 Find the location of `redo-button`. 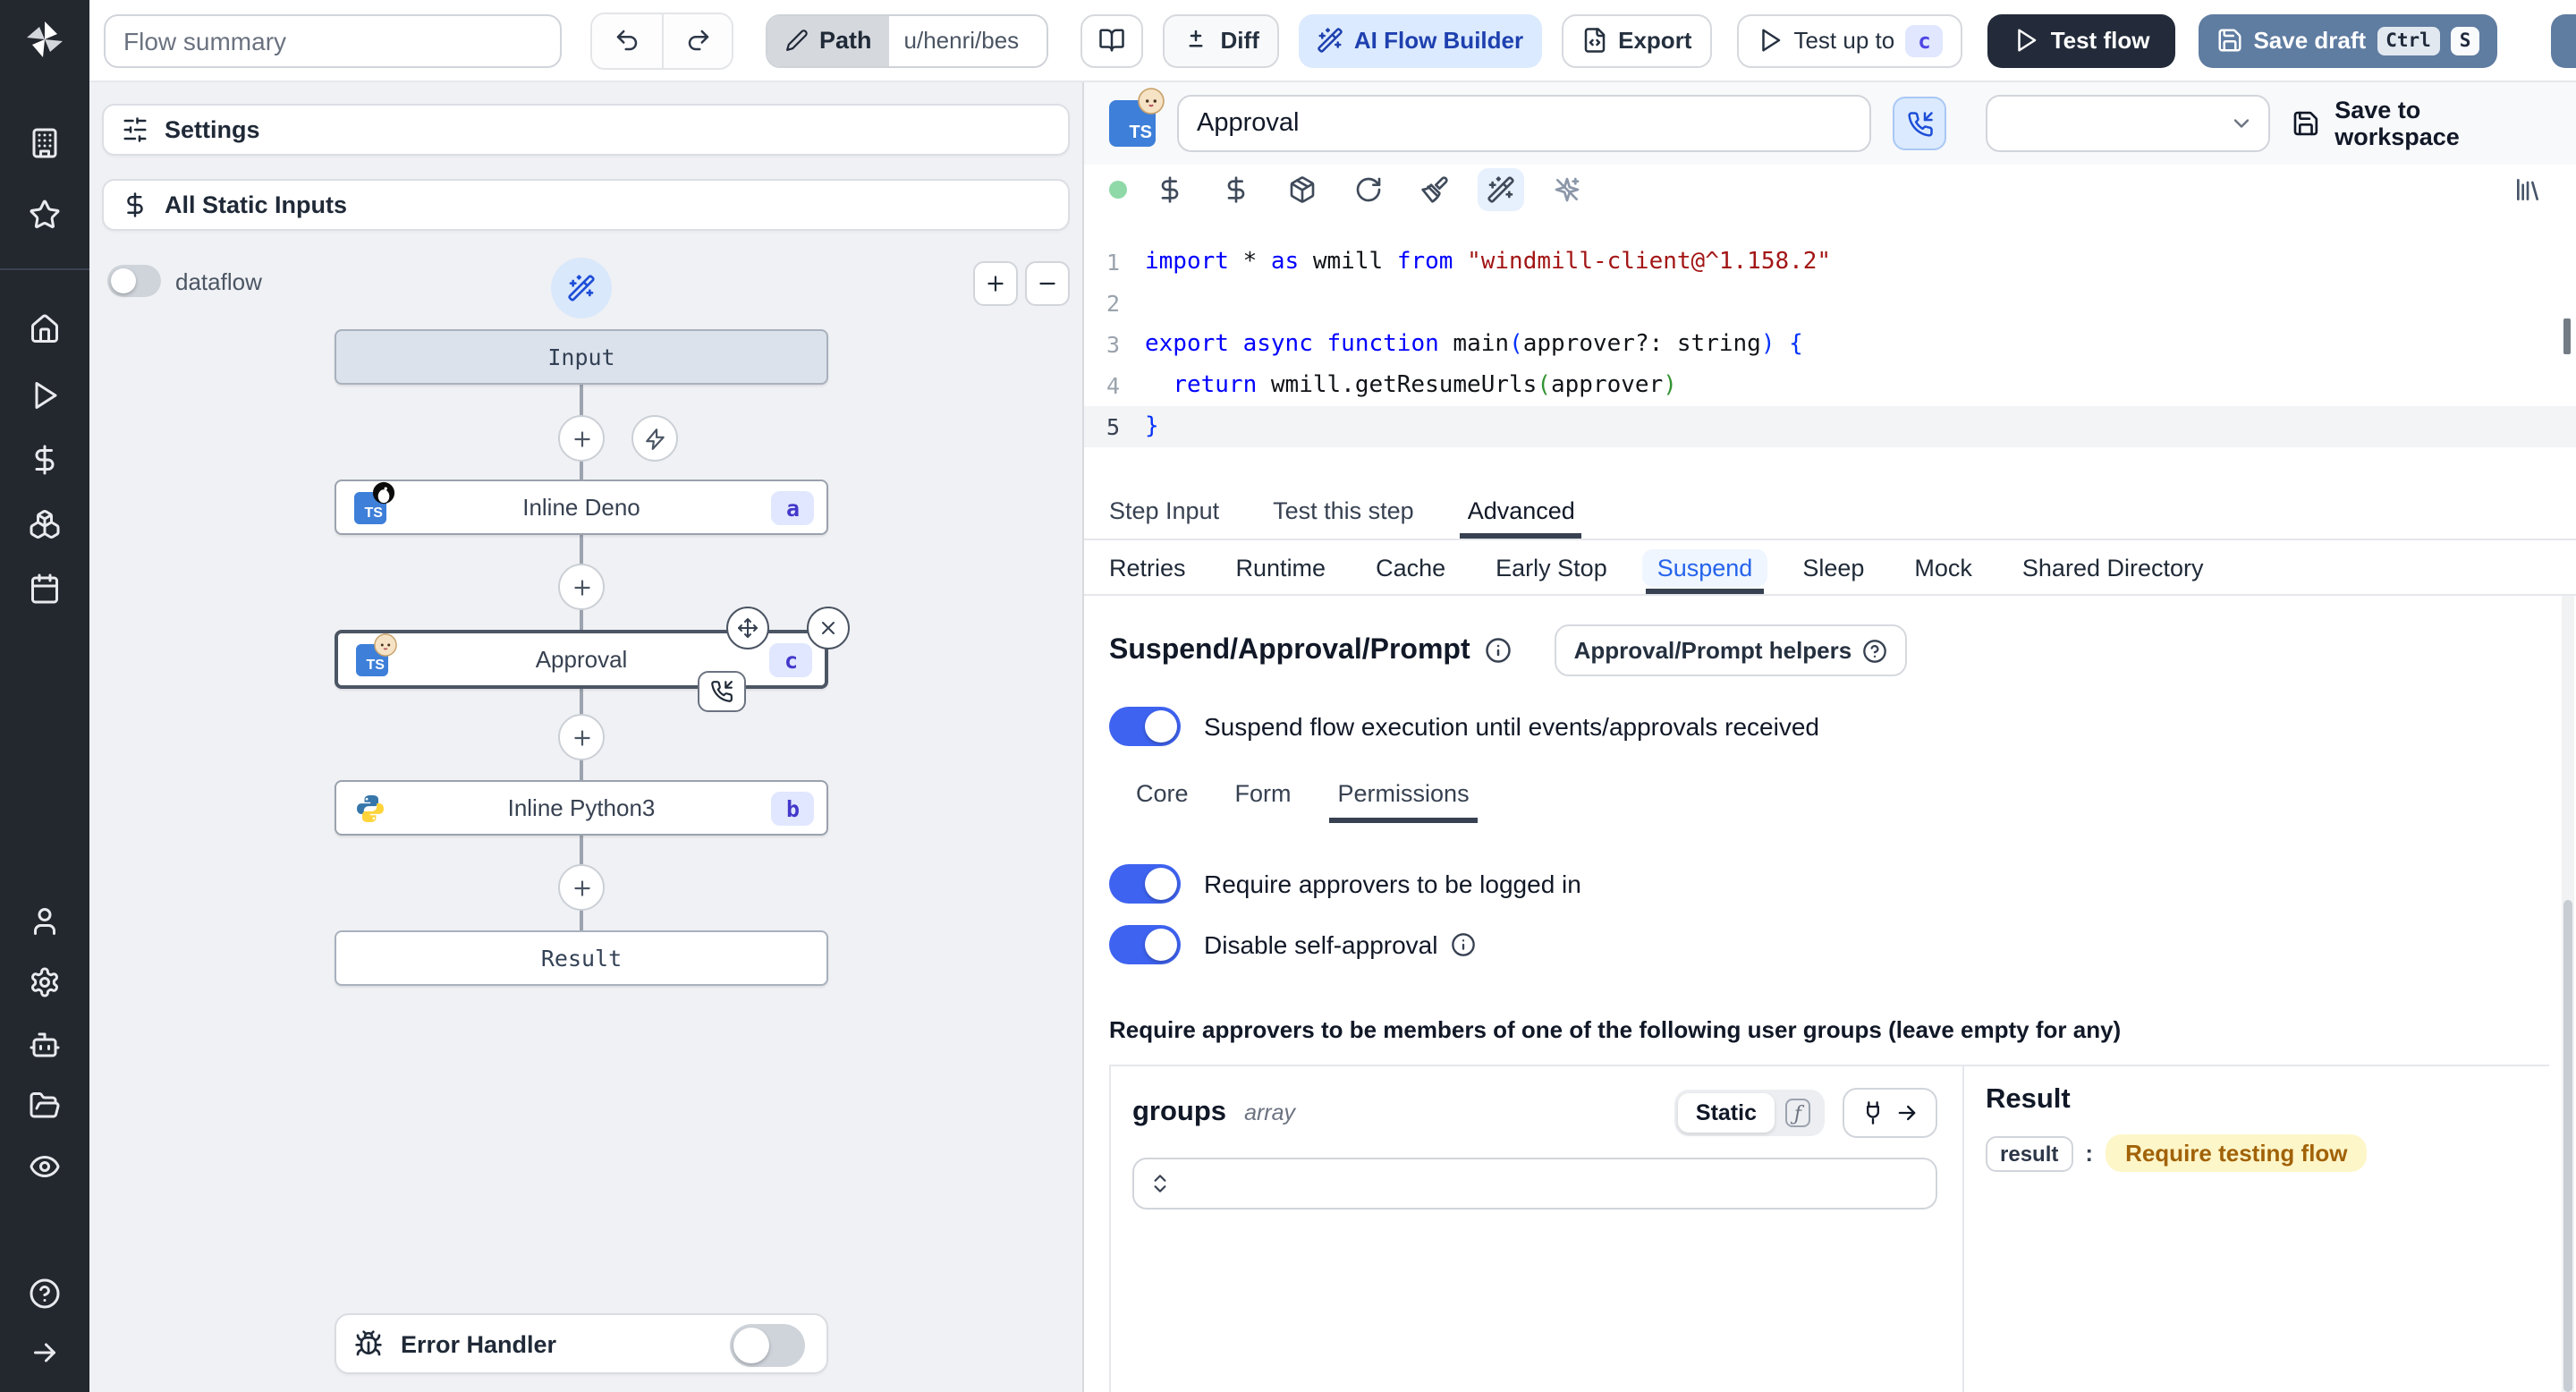

redo-button is located at coordinates (697, 40).